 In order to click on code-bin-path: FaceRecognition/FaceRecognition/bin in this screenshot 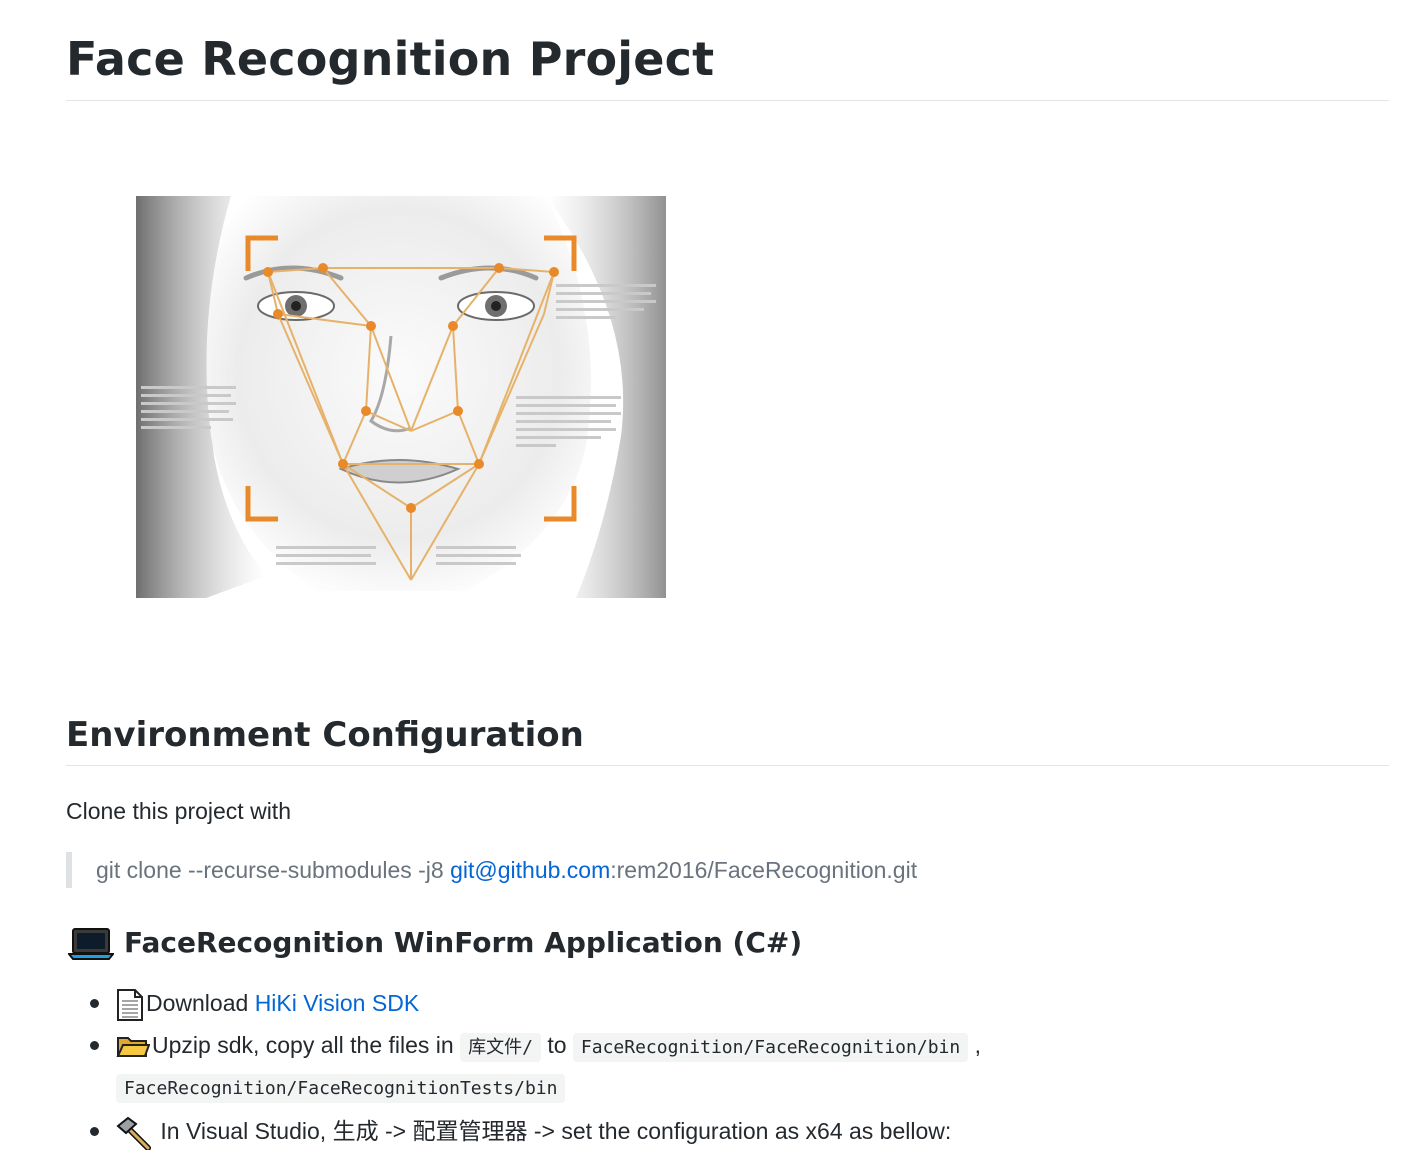, I will do `click(770, 1047)`.